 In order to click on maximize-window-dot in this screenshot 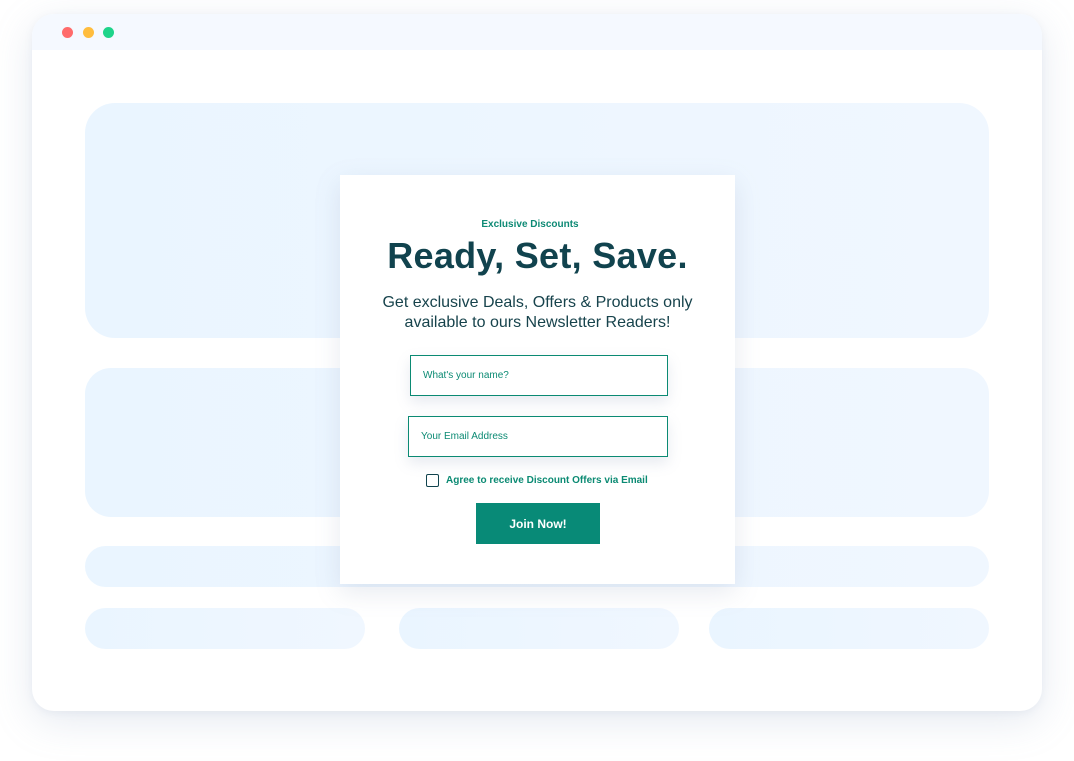, I will do `click(108, 32)`.